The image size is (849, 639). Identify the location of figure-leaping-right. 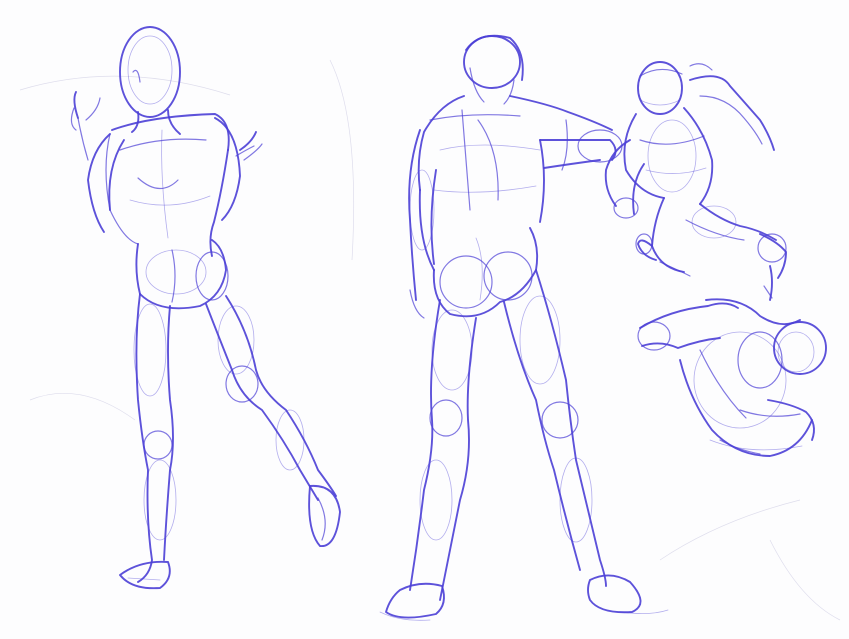
(695, 181).